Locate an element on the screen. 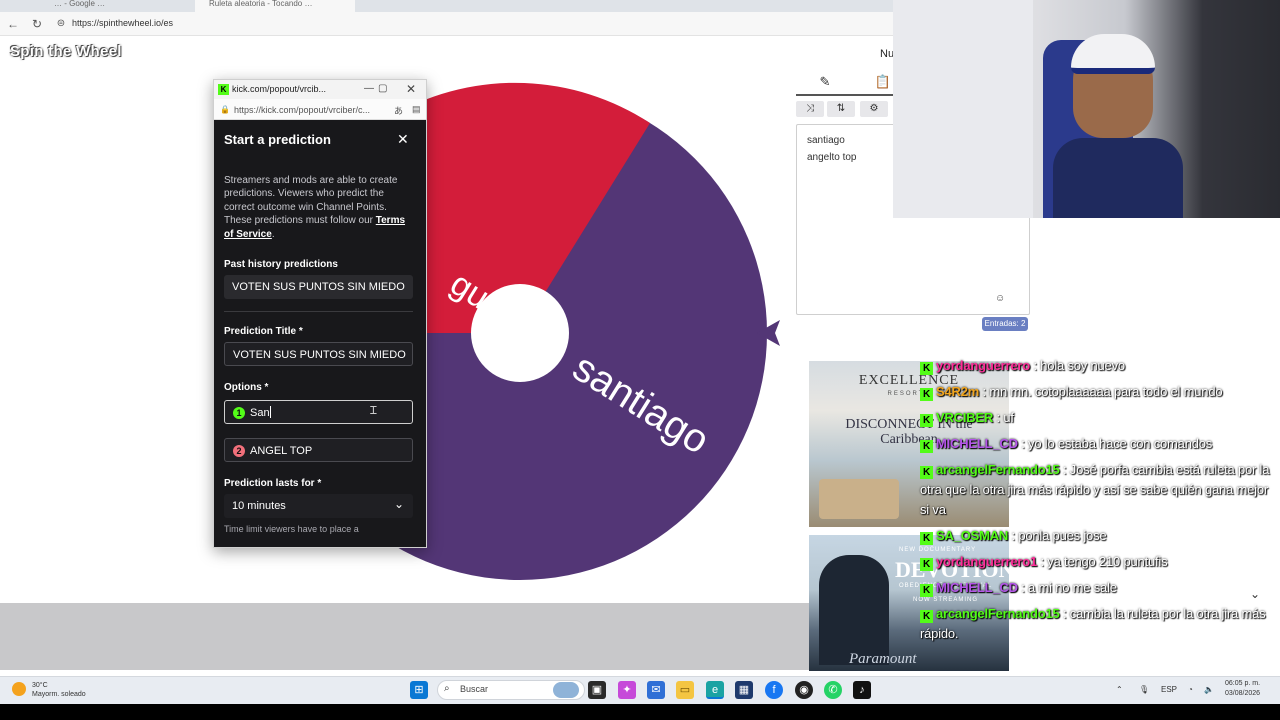  ad2-brand: Paramount is located at coordinates (883, 659).